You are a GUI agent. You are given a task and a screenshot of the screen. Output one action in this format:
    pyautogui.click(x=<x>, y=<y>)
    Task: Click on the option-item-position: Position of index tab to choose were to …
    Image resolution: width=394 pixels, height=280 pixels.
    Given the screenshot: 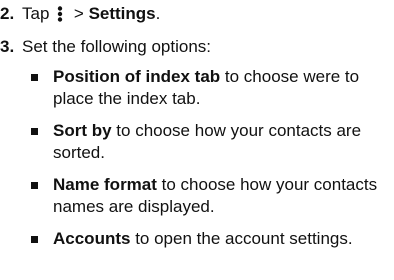 What is the action you would take?
    pyautogui.click(x=220, y=88)
    